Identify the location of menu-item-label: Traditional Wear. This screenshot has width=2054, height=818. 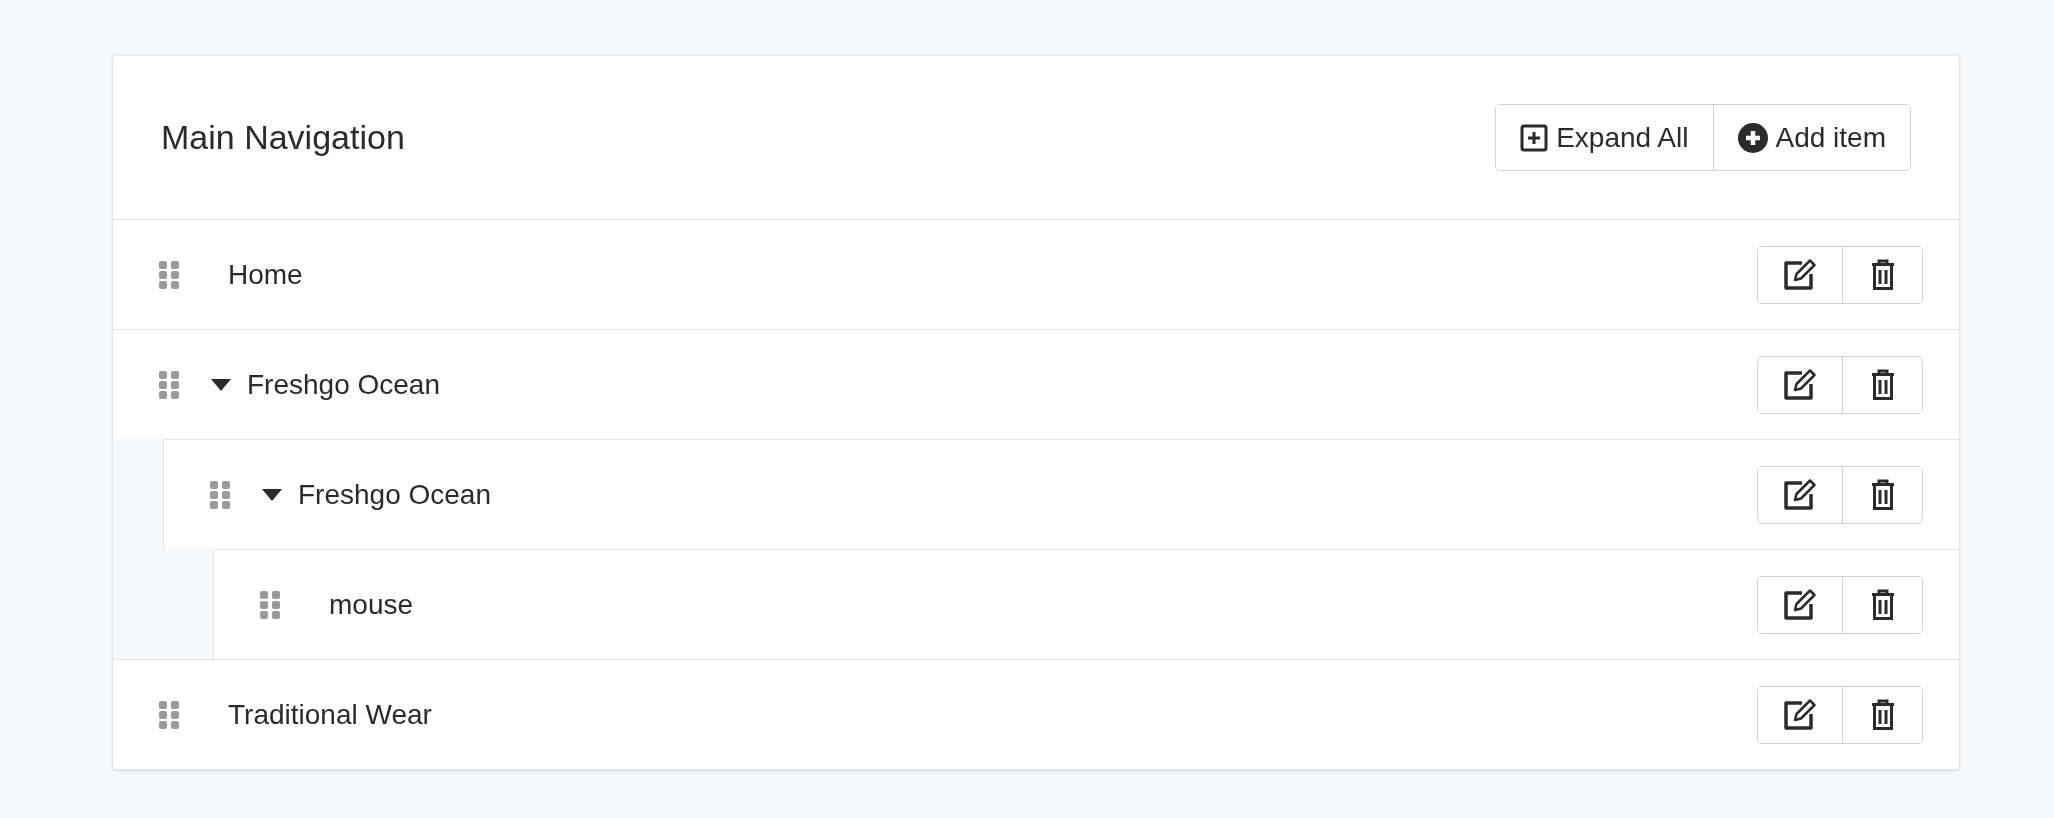
(330, 714).